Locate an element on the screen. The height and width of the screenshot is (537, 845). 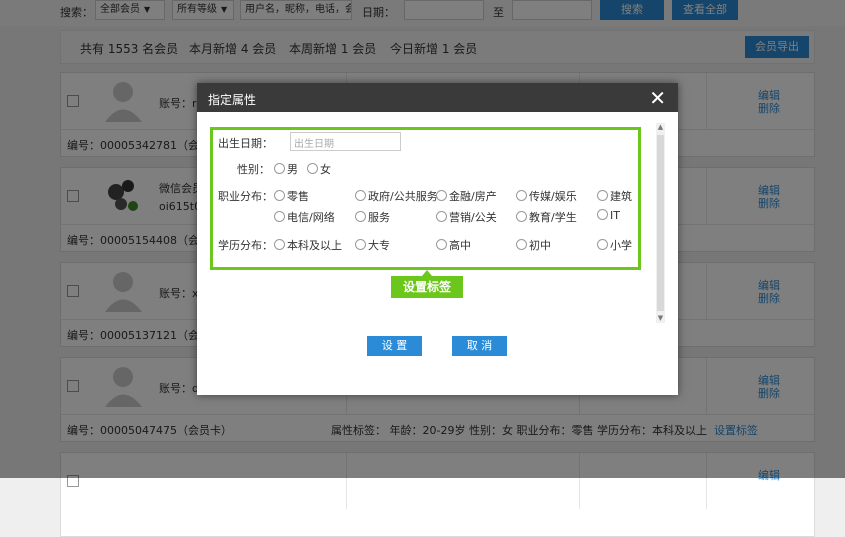
job-option: 传媒/娱乐 is located at coordinates (546, 196).